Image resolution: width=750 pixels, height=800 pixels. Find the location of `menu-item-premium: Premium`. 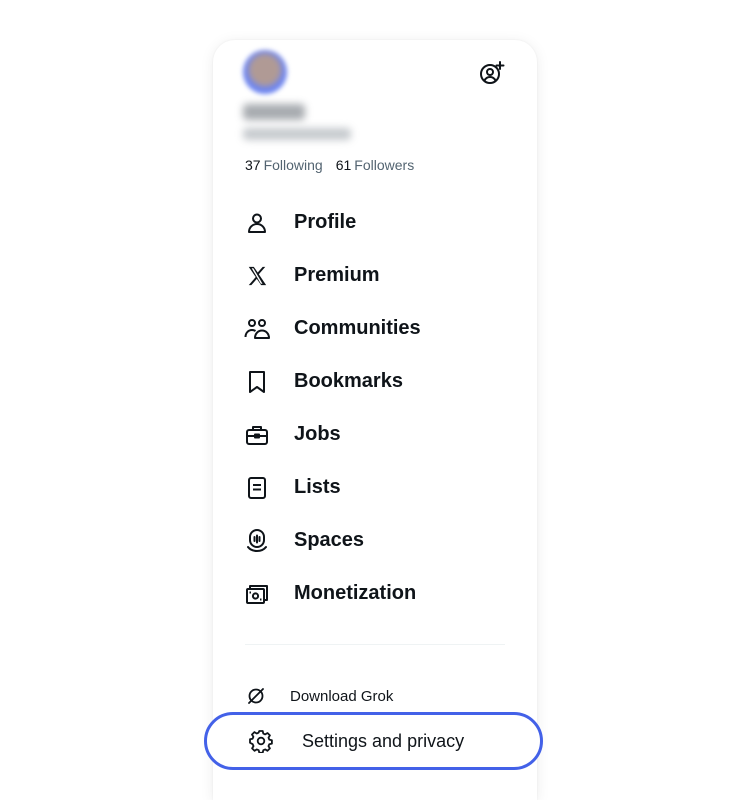

menu-item-premium: Premium is located at coordinates (375, 275).